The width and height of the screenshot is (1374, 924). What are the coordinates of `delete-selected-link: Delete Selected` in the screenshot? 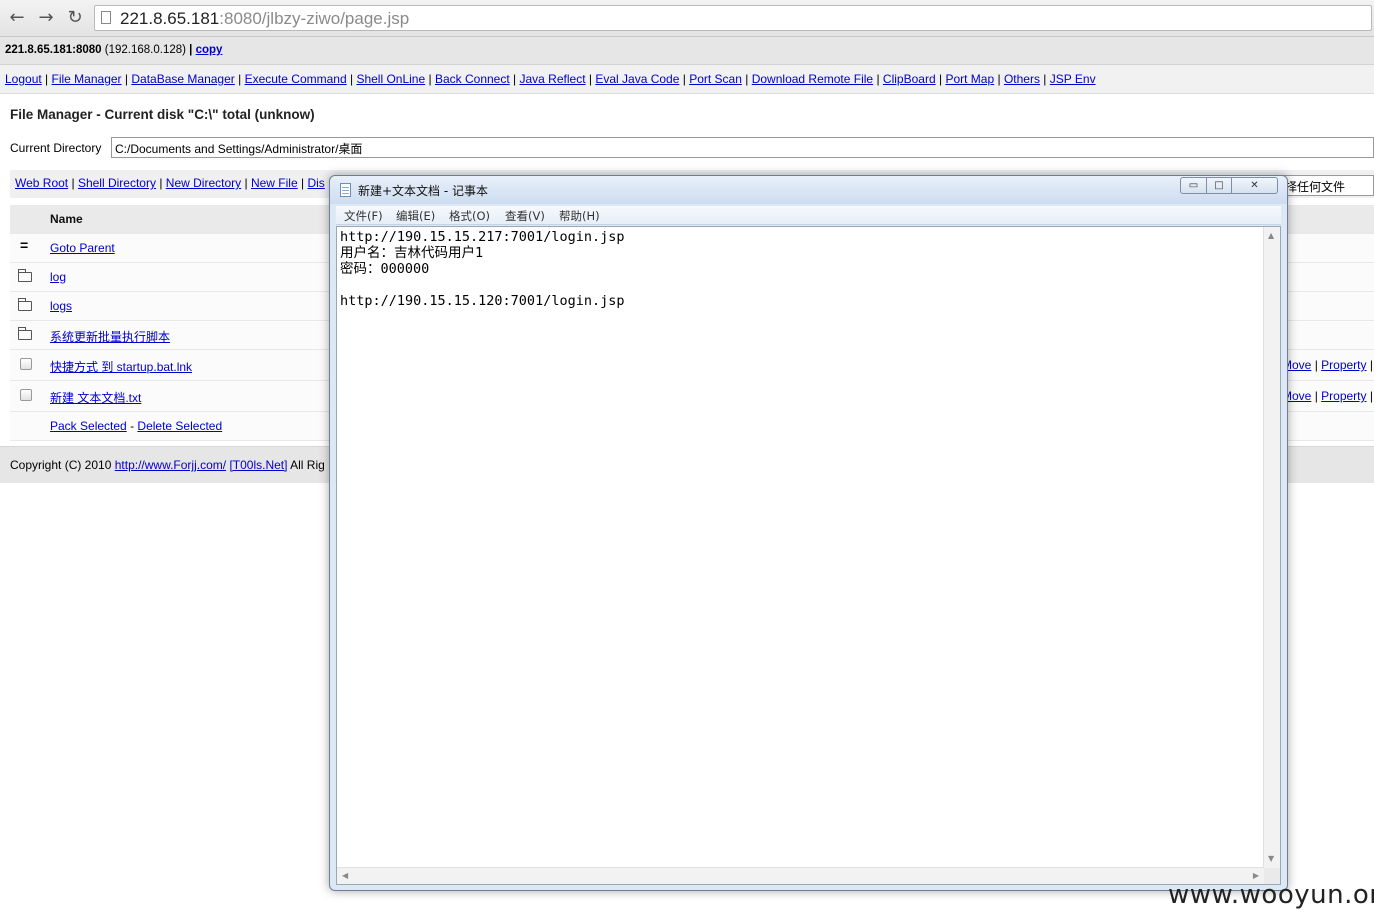 It's located at (179, 426).